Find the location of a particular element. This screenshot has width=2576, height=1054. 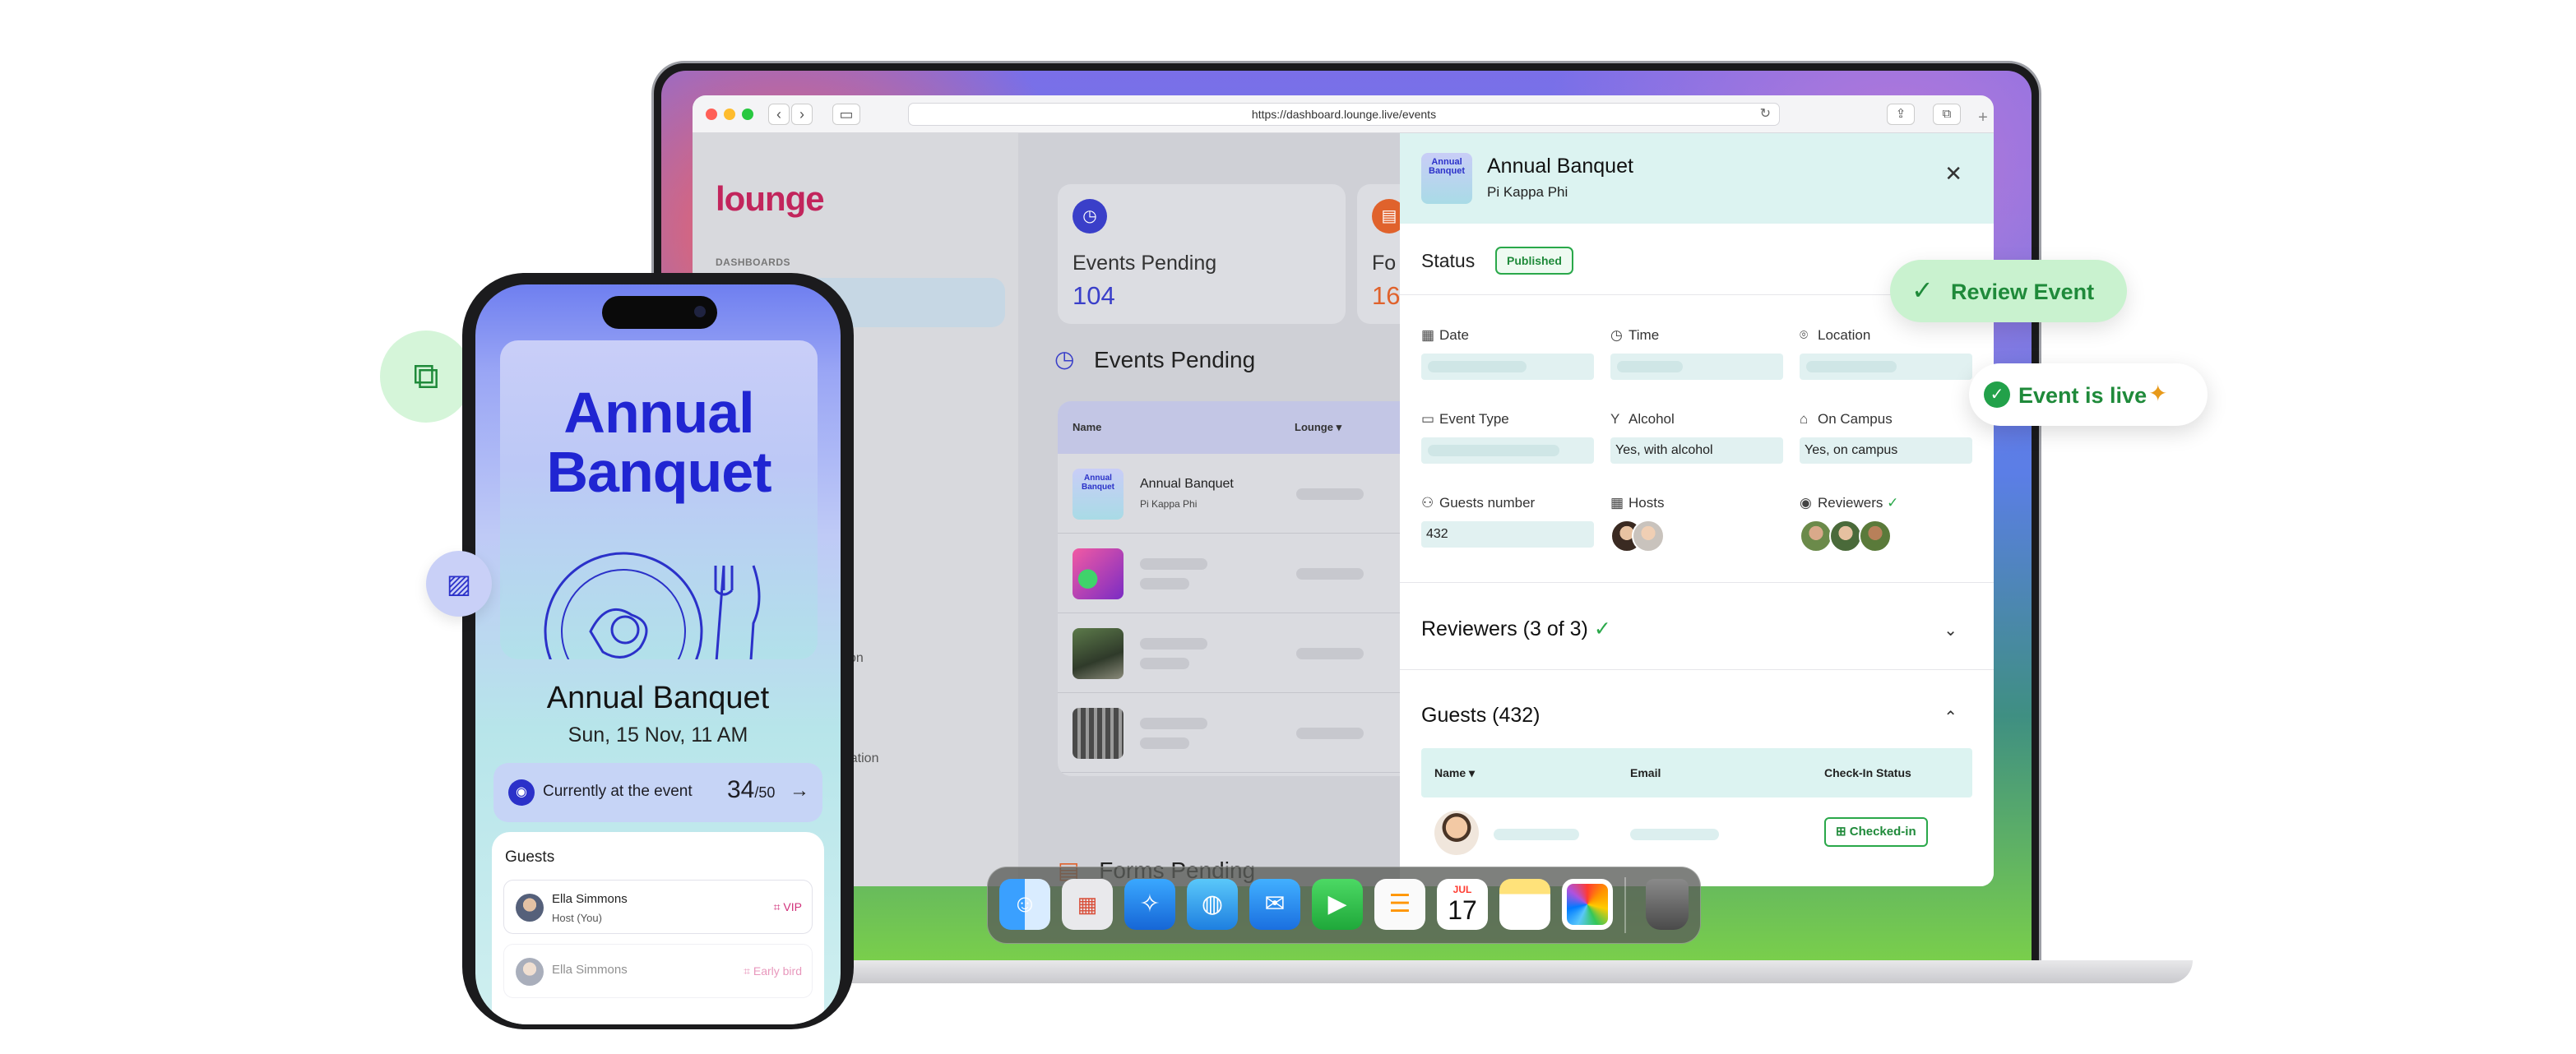

calendar-icon: JUL 17 is located at coordinates (1463, 904).